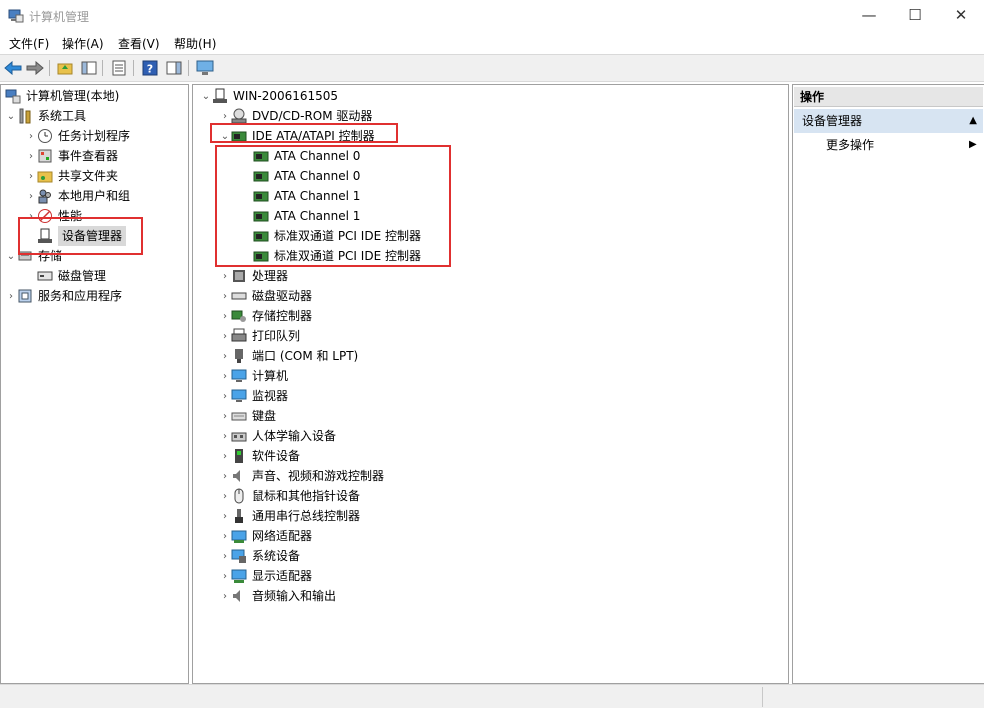 The width and height of the screenshot is (984, 708). Describe the element at coordinates (82, 236) in the screenshot. I see `tree-device-manager: 设备管理器` at that location.